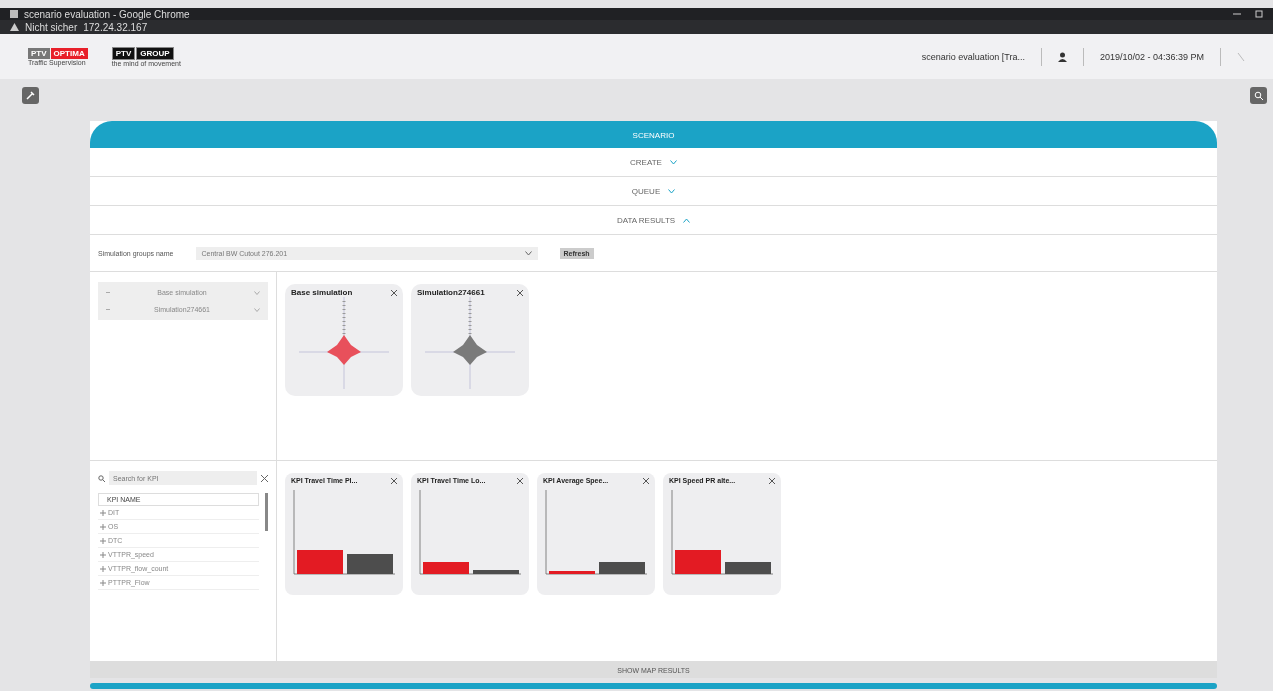 This screenshot has width=1273, height=691. Describe the element at coordinates (322, 292) in the screenshot. I see `card-title: Base simulation` at that location.